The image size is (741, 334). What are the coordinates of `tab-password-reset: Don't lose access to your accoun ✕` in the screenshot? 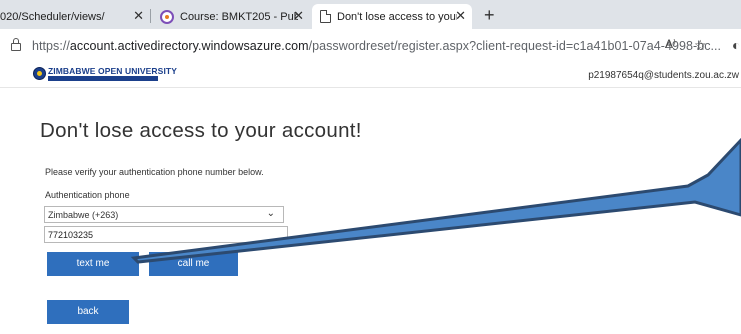 It's located at (392, 16).